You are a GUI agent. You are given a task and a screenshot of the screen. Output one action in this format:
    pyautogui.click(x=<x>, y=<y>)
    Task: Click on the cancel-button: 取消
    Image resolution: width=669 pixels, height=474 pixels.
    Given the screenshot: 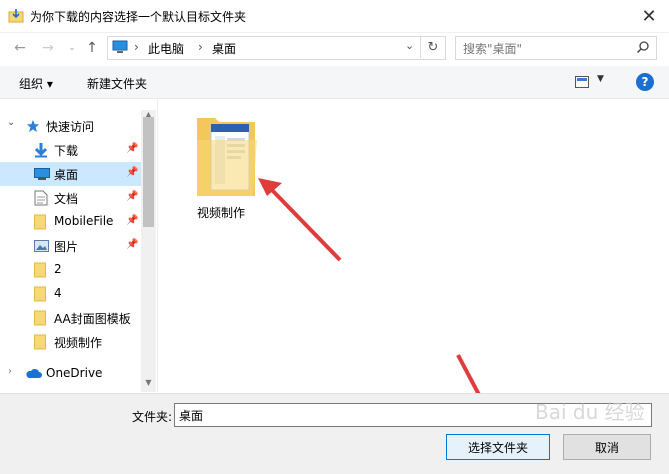 What is the action you would take?
    pyautogui.click(x=607, y=447)
    